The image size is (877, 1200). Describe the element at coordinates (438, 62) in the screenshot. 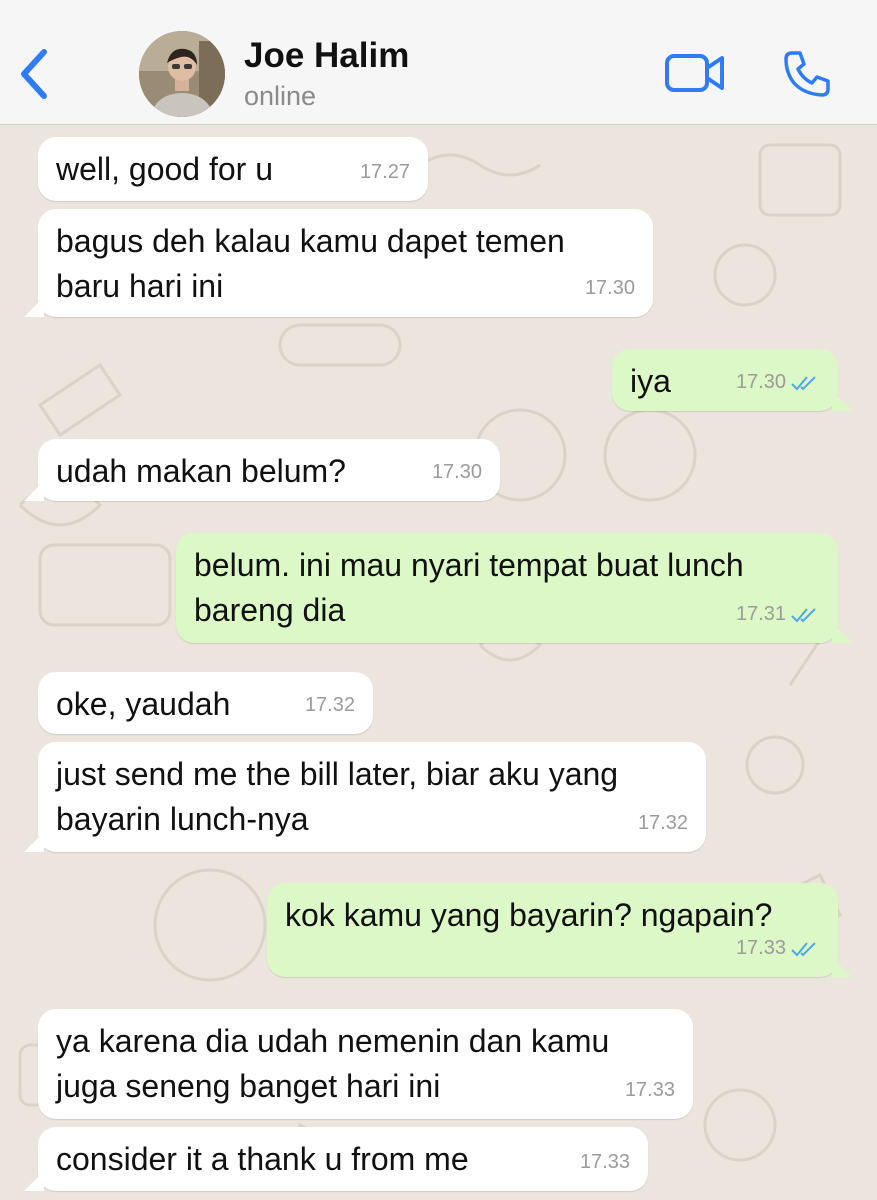

I see `chat-header: Joe Halim online` at that location.